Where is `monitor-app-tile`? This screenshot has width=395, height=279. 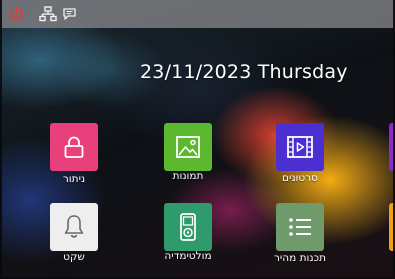
monitor-app-tile is located at coordinates (74, 147).